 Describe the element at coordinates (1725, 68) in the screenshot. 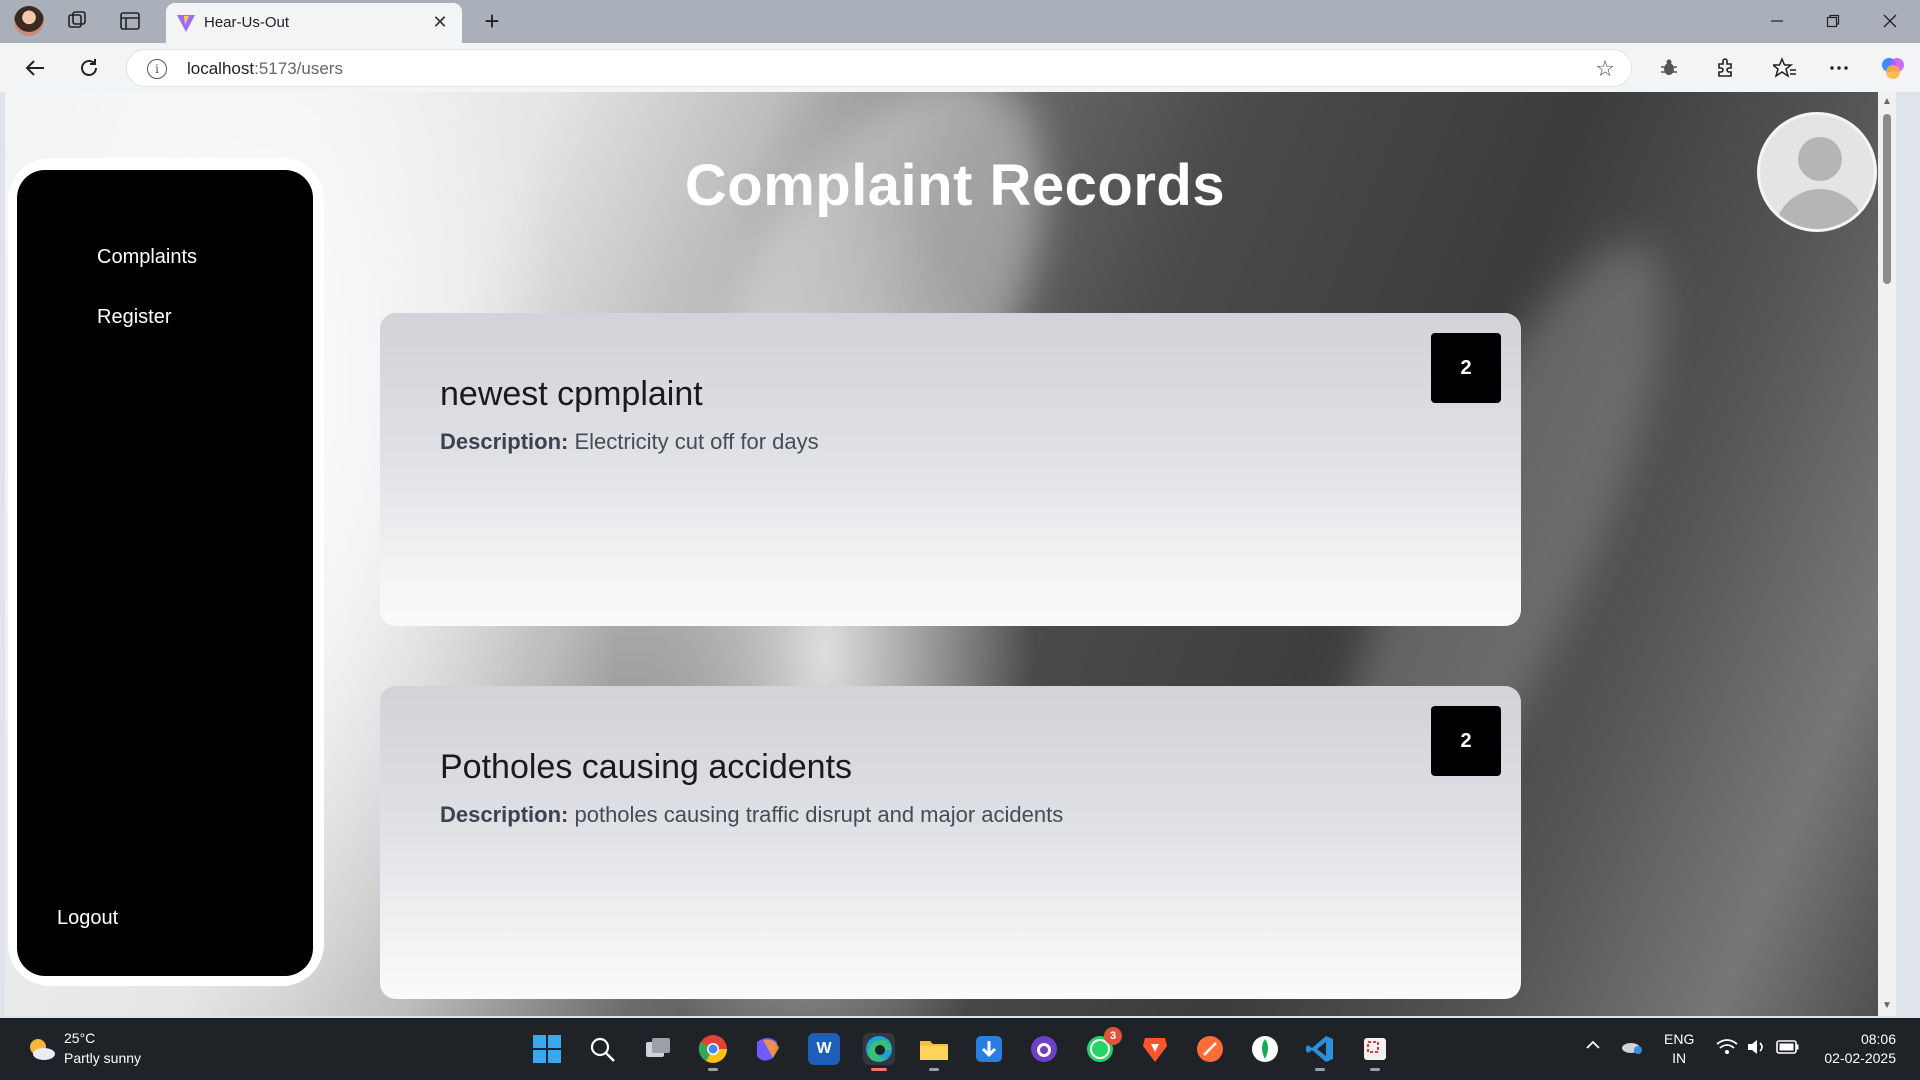

I see `extensions-icon` at that location.